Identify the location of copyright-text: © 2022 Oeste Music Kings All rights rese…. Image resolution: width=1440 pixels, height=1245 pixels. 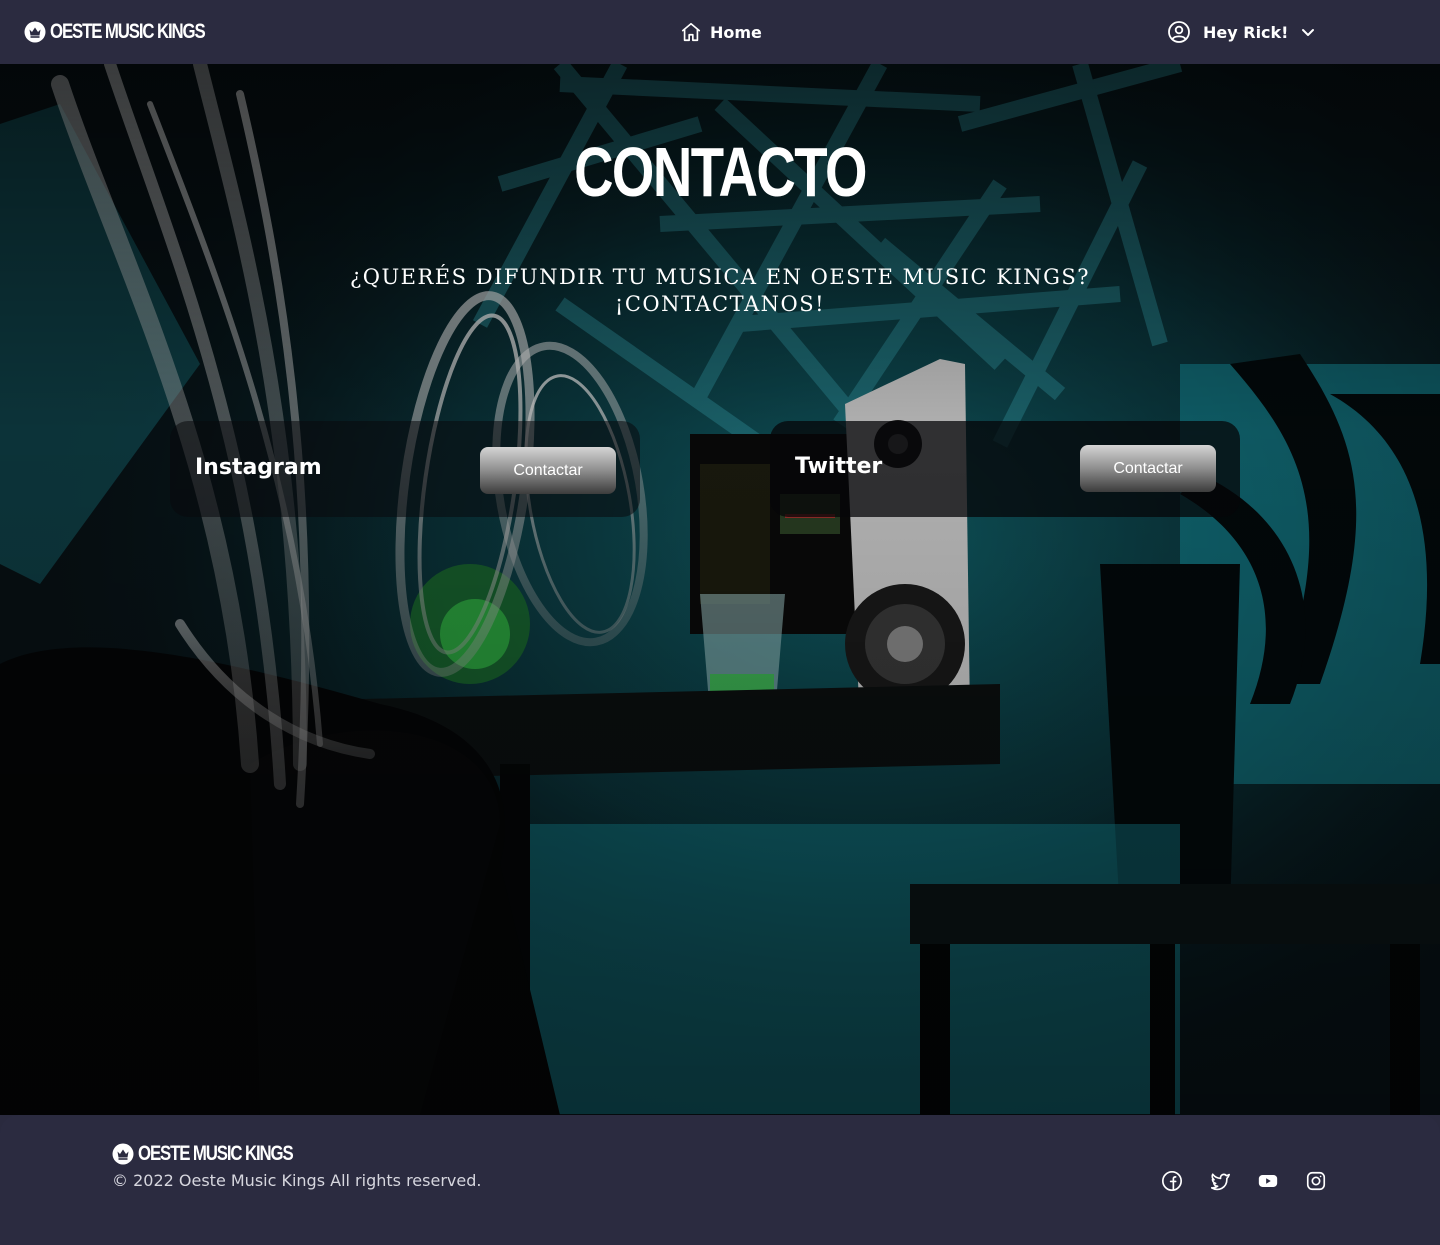
(297, 1180).